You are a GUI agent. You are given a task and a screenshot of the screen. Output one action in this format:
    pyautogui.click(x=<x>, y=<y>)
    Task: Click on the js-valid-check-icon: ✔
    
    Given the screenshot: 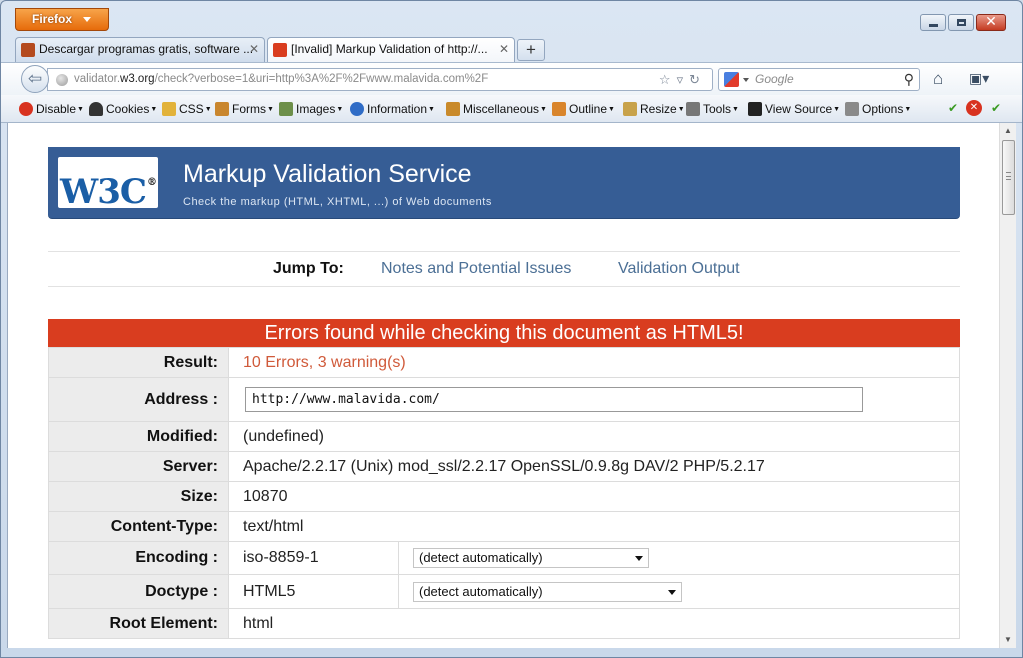 What is the action you would take?
    pyautogui.click(x=996, y=108)
    